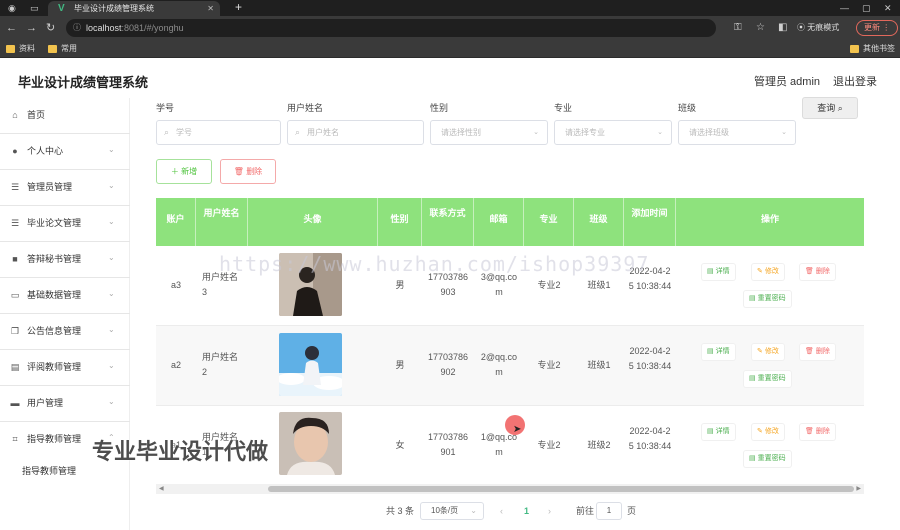 This screenshot has height=530, width=900. Describe the element at coordinates (501, 511) in the screenshot. I see `prev-page-icon: ‹` at that location.